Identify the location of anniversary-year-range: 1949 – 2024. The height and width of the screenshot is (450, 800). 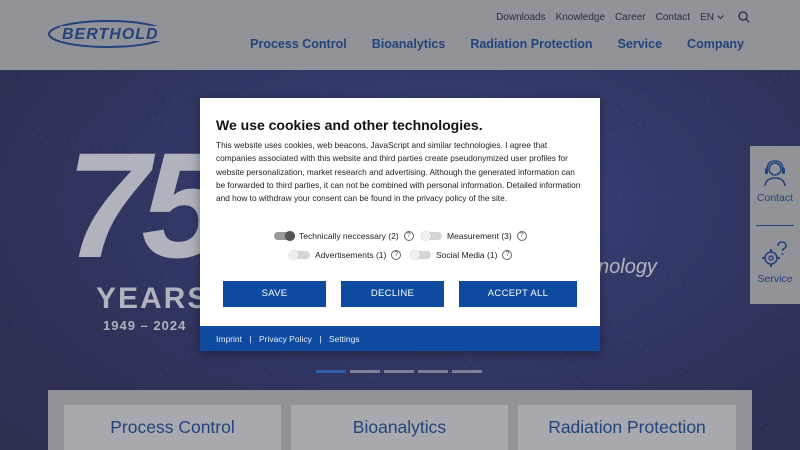
(145, 325).